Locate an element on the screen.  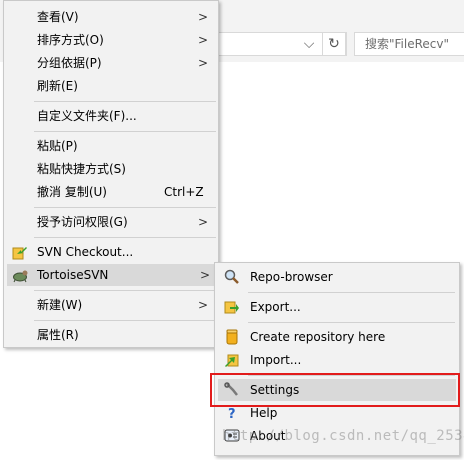
submenu-item-repo-browser: Repo-browser is located at coordinates (337, 277).